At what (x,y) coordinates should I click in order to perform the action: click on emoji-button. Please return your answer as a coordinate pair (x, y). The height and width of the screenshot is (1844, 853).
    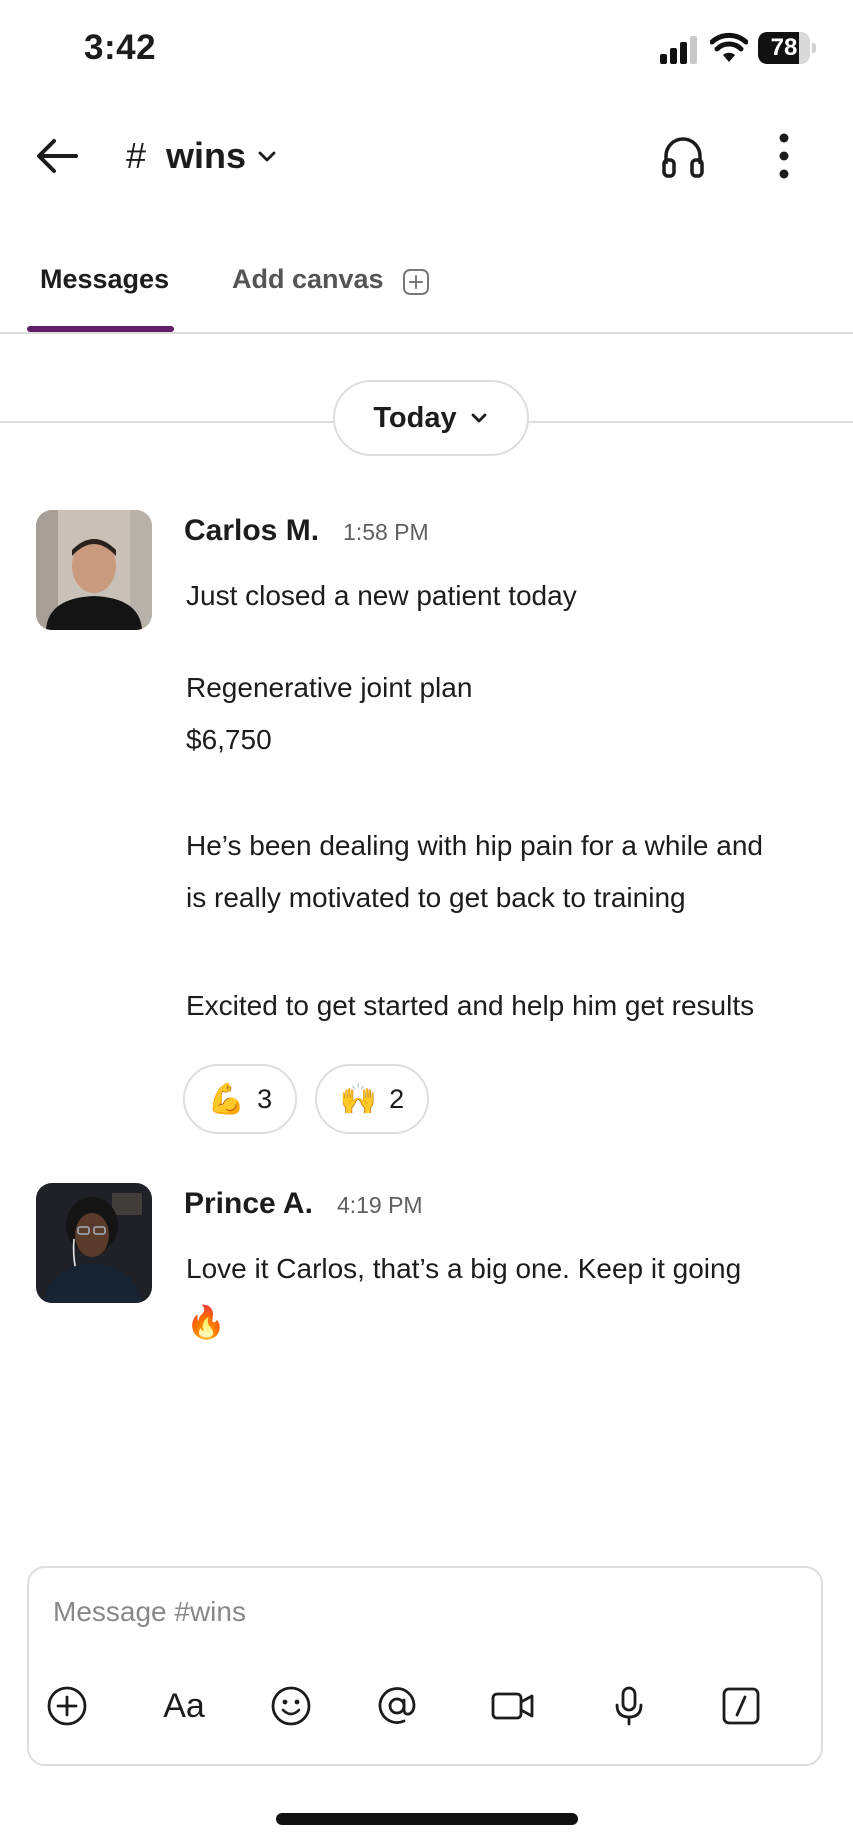
    Looking at the image, I should click on (291, 1706).